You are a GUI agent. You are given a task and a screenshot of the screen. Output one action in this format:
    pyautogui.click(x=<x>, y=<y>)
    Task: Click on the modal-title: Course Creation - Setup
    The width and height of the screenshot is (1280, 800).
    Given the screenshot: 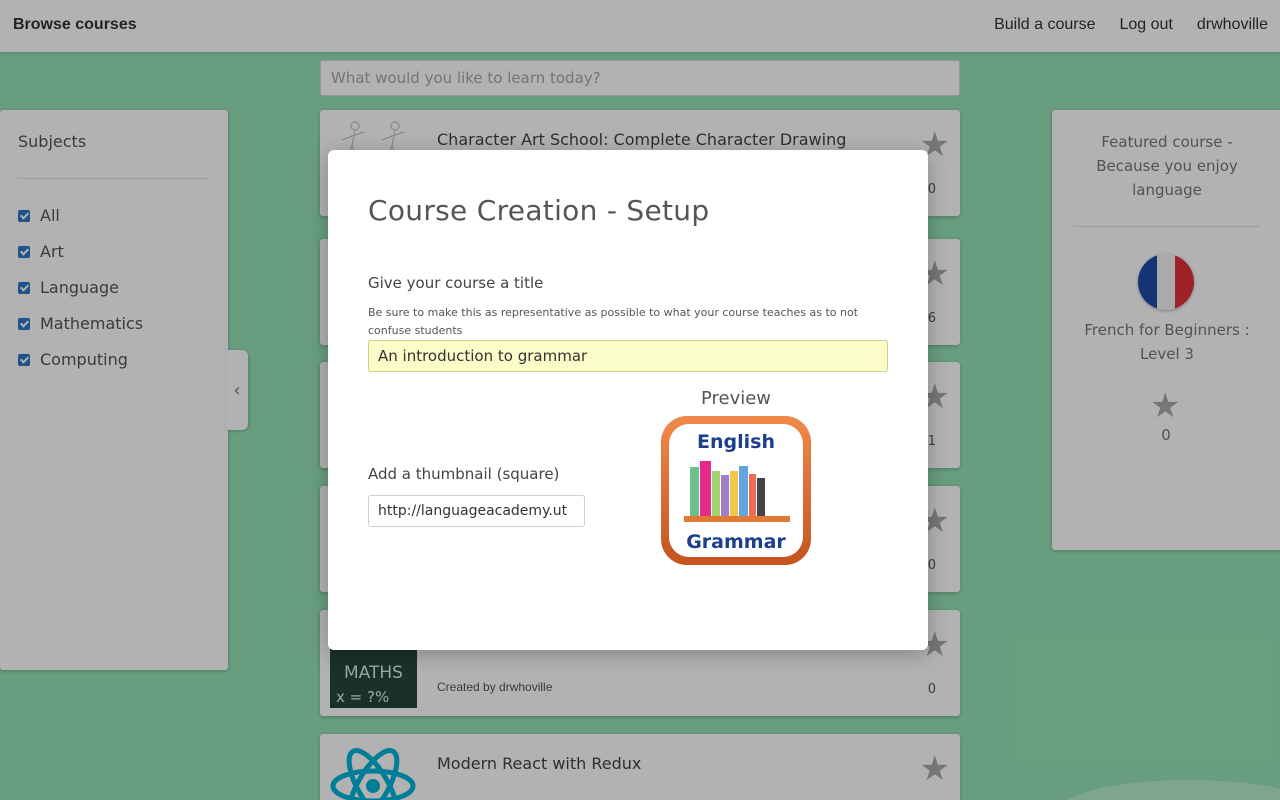 What is the action you would take?
    pyautogui.click(x=539, y=210)
    